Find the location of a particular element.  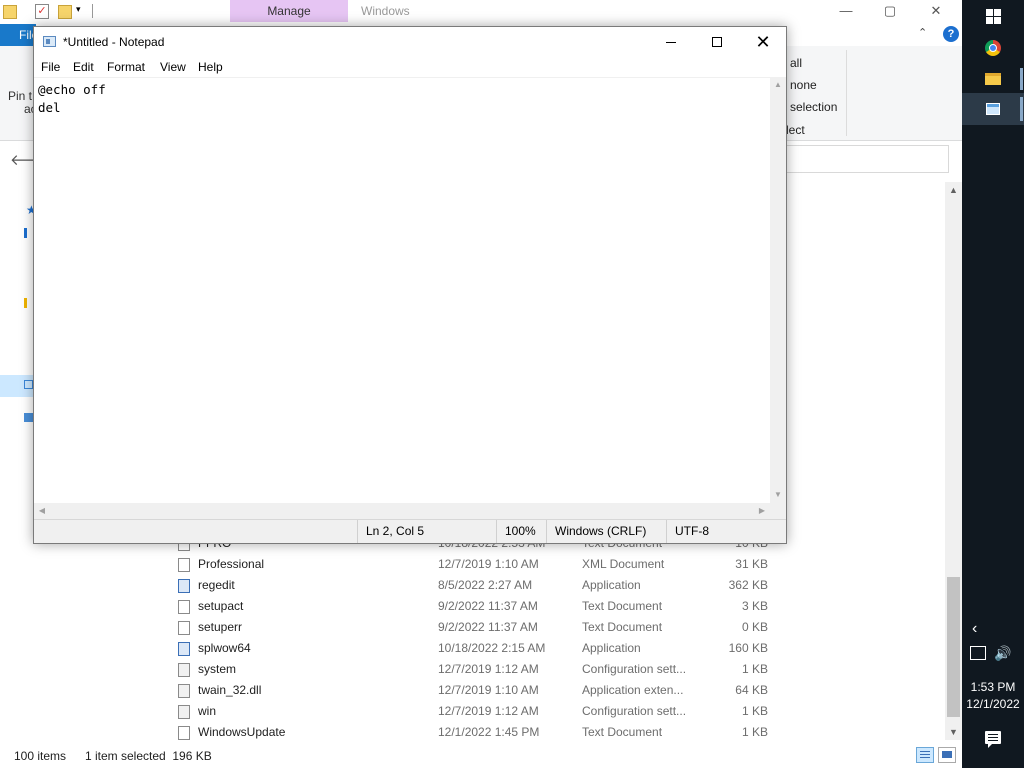

encoding: UTF-8 is located at coordinates (726, 531).